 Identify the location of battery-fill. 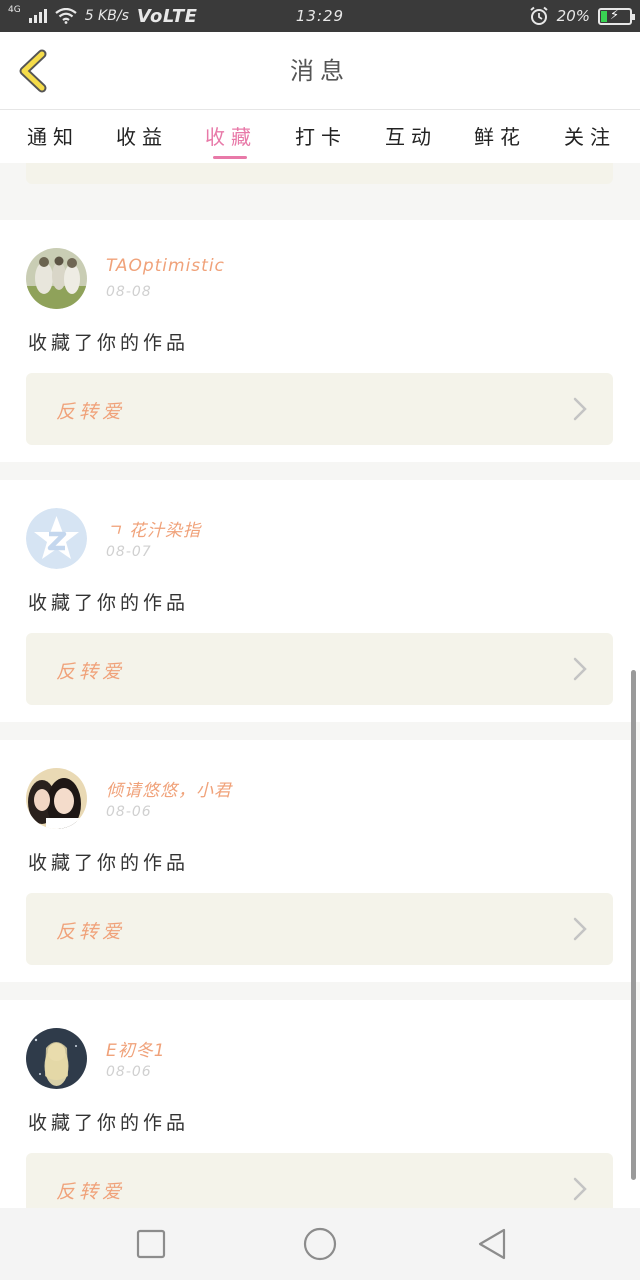
(604, 16).